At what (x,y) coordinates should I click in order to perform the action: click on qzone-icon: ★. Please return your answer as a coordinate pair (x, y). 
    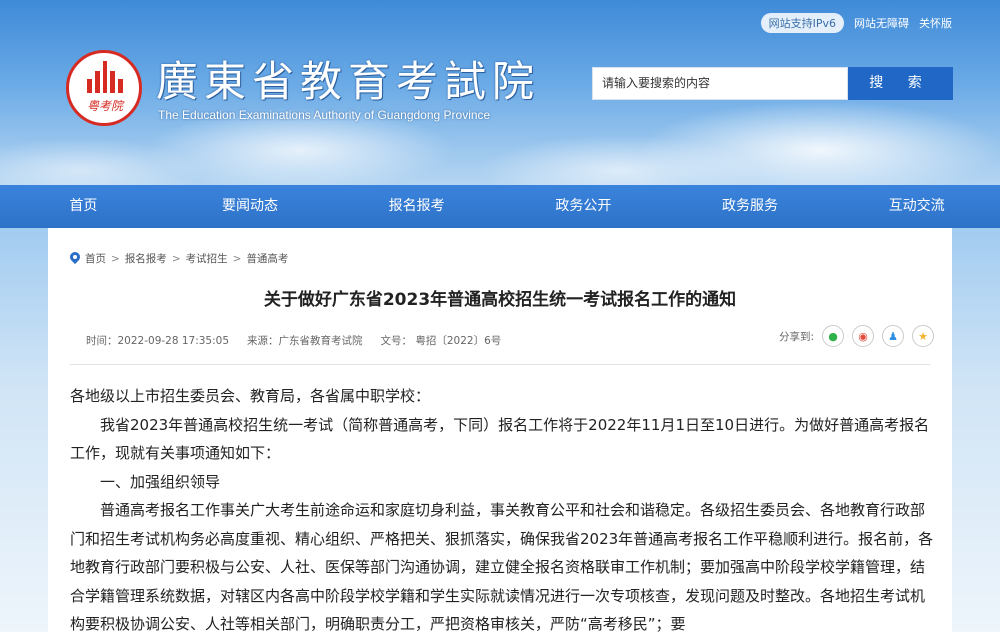
    Looking at the image, I should click on (923, 336).